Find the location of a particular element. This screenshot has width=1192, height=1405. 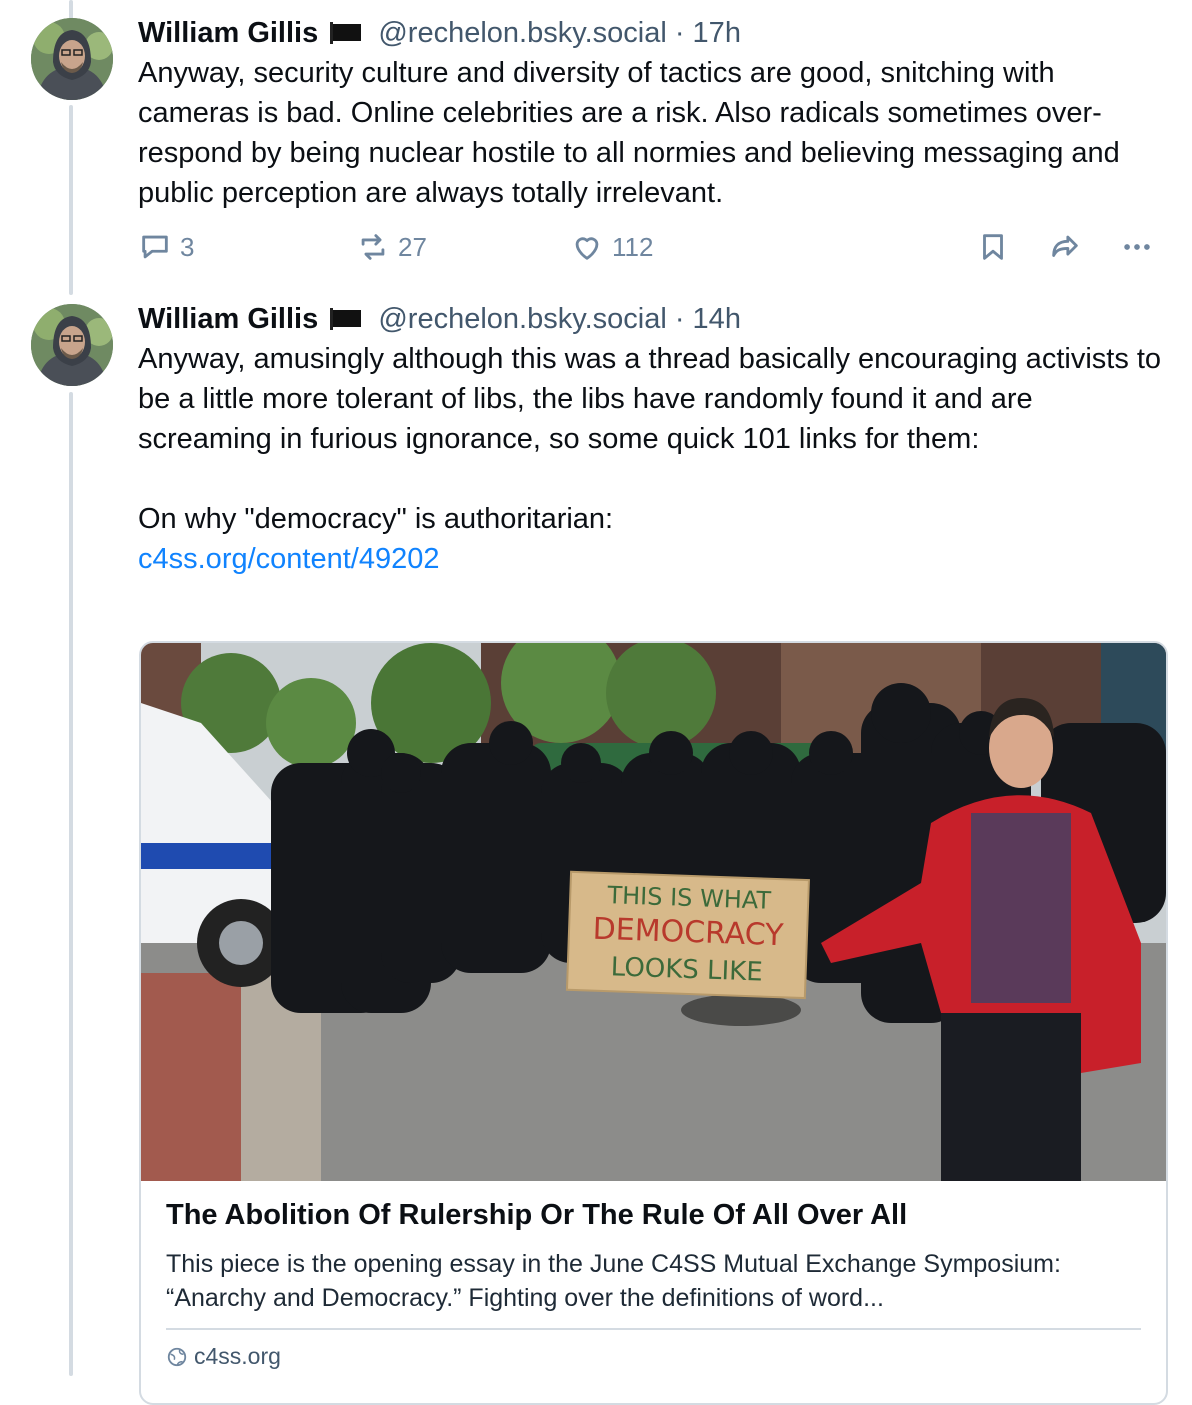

post-time: · 14h is located at coordinates (708, 319).